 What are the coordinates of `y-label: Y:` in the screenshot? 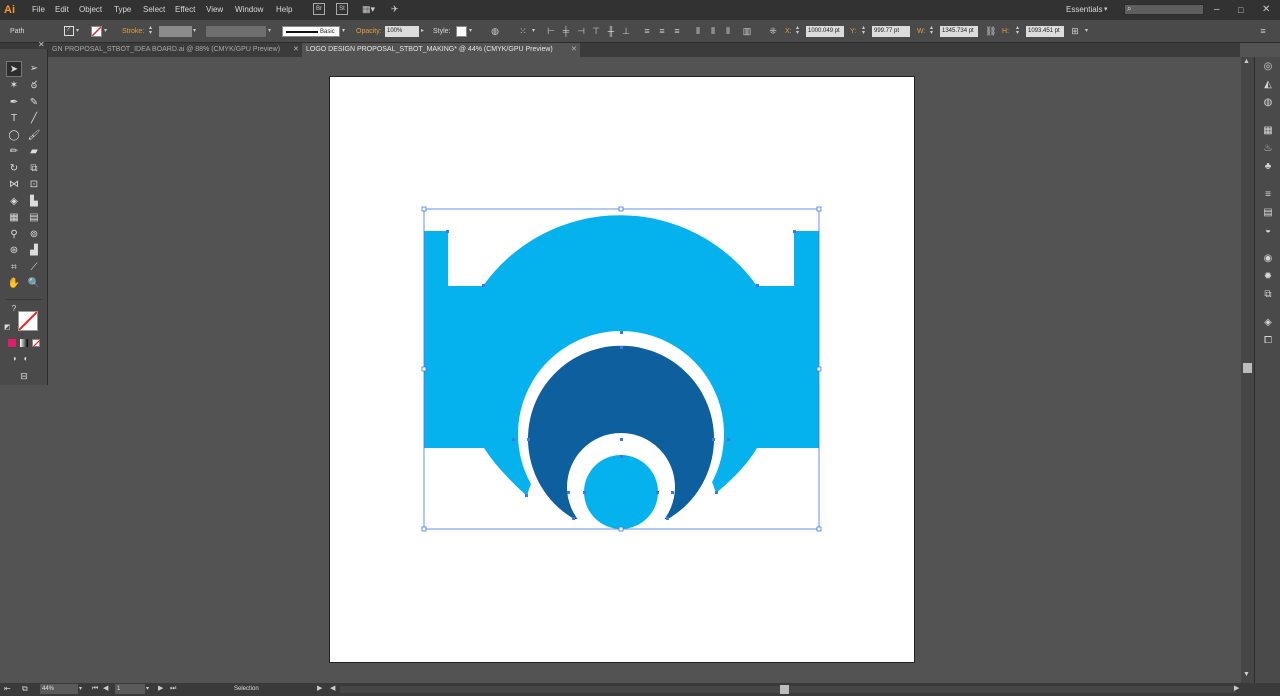 It's located at (853, 31).